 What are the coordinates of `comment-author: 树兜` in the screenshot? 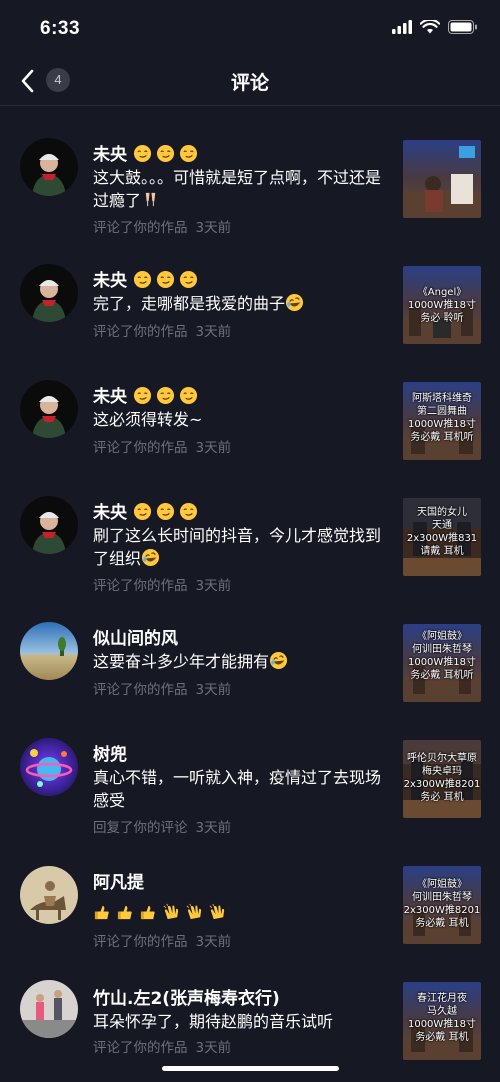 It's located at (110, 752).